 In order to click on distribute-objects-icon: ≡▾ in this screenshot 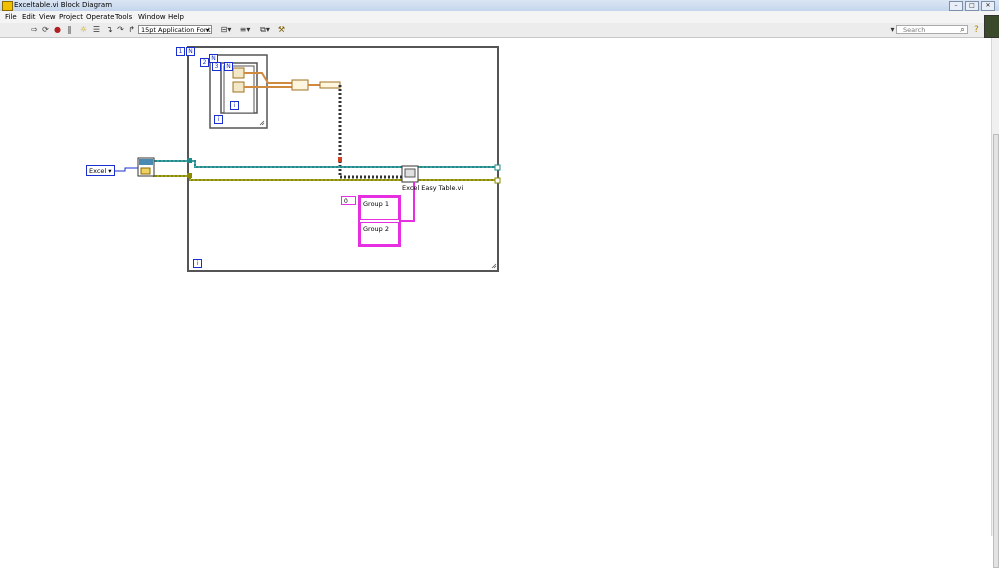, I will do `click(245, 30)`.